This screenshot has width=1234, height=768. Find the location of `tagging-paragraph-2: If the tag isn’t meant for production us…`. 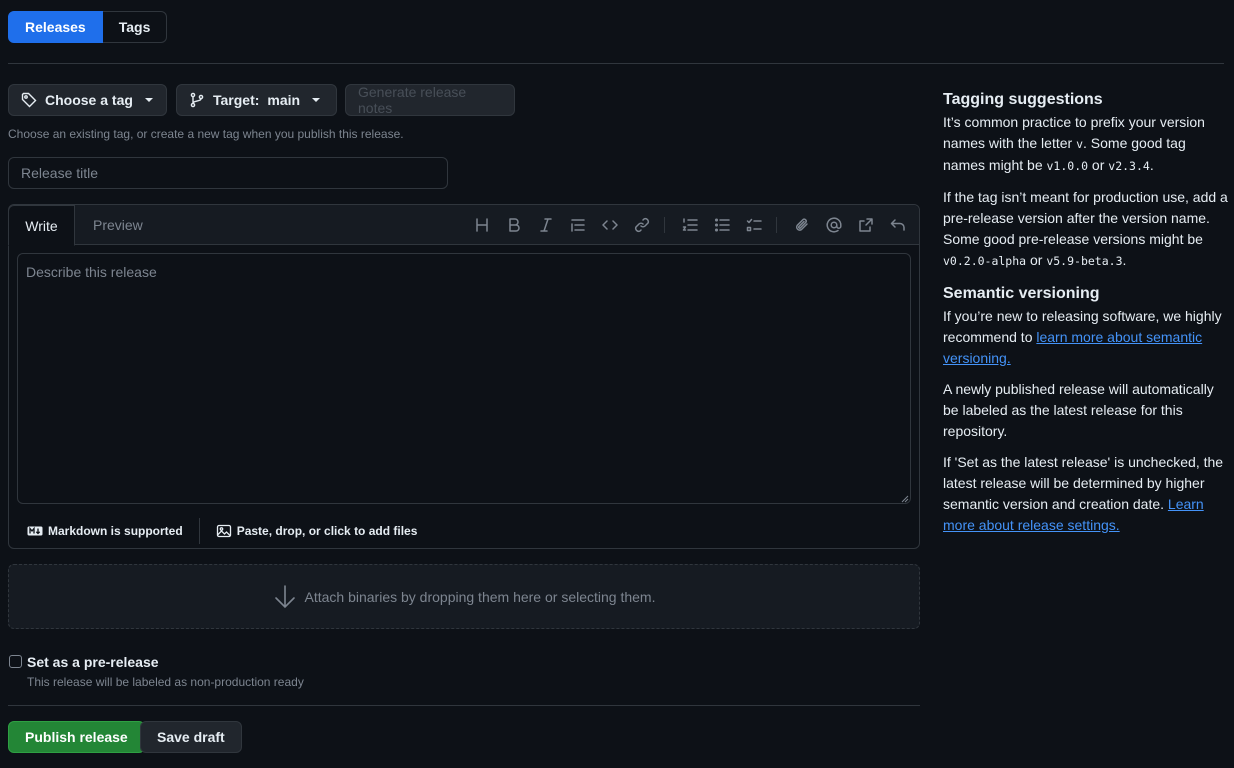

tagging-paragraph-2: If the tag isn’t meant for production us… is located at coordinates (1085, 228).